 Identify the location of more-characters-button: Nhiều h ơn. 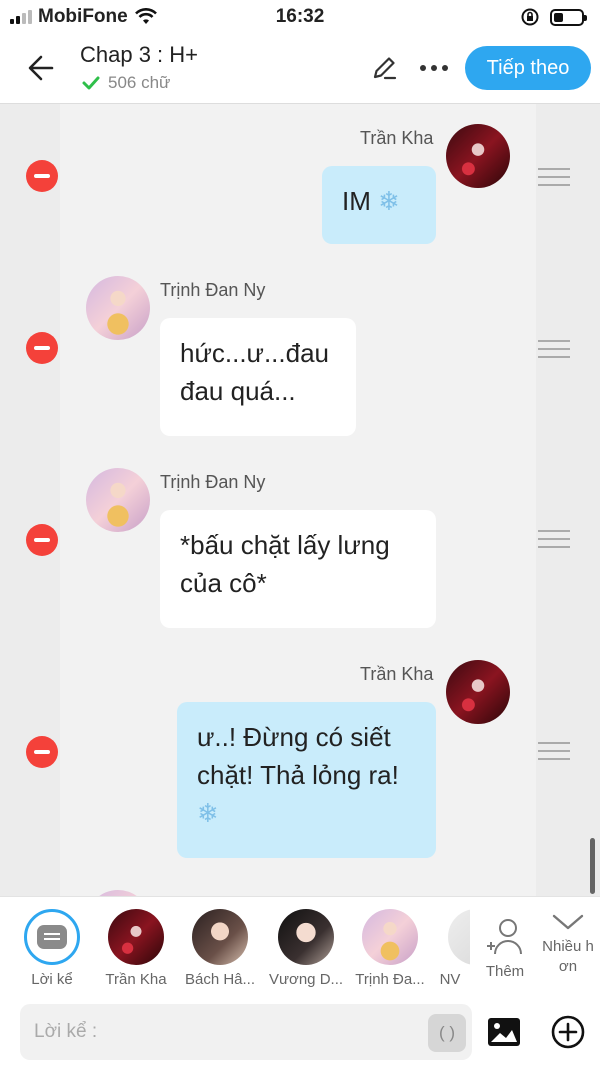
(568, 944).